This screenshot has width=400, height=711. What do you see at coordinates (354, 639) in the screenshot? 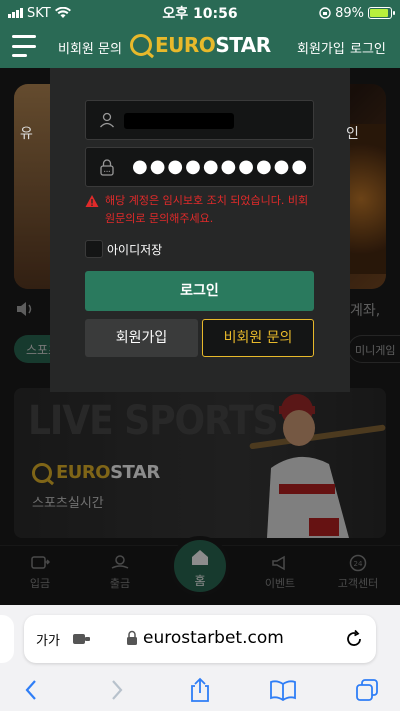
I see `reload-icon` at bounding box center [354, 639].